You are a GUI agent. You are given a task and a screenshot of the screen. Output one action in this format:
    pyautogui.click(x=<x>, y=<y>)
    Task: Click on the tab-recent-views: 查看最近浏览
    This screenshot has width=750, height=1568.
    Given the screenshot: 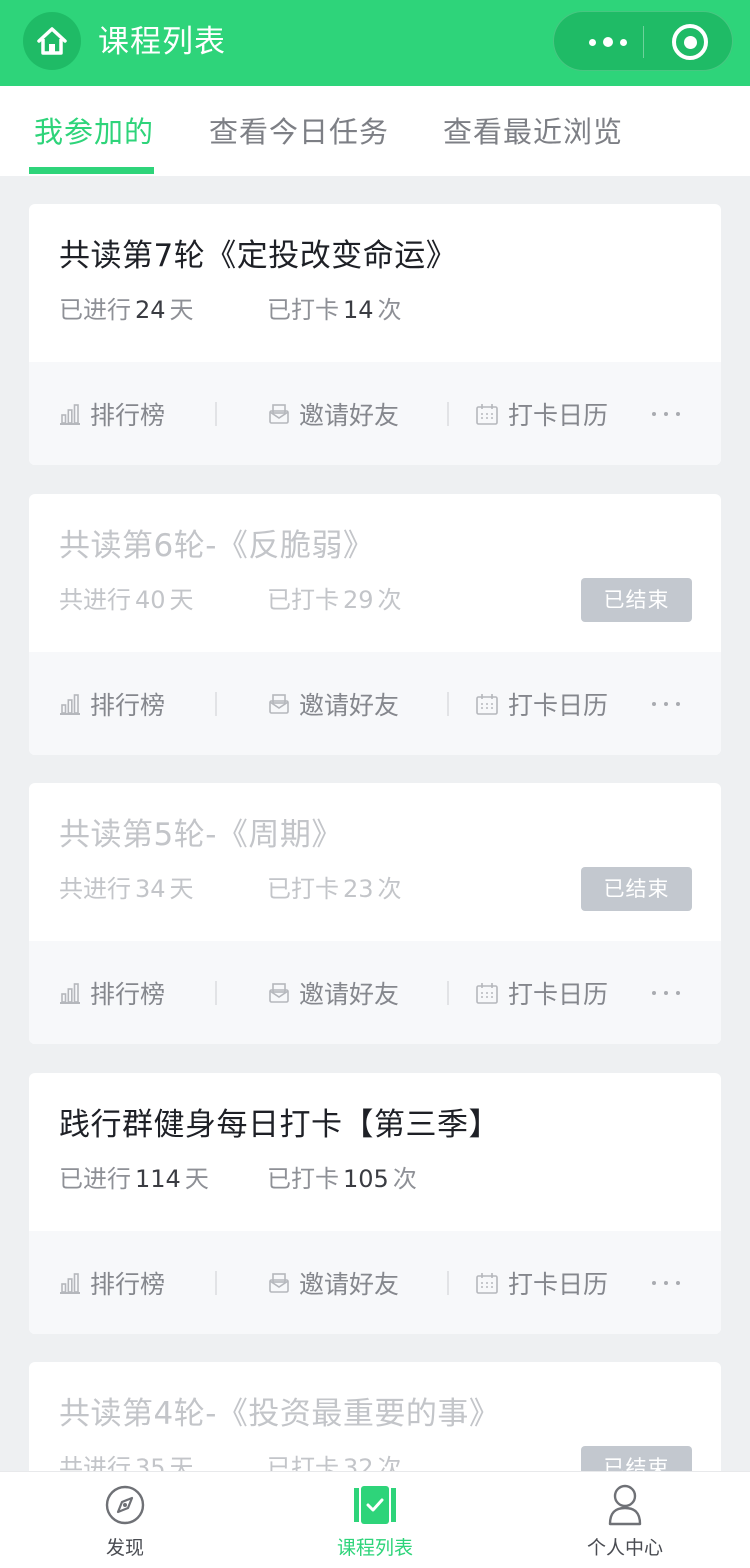 What is the action you would take?
    pyautogui.click(x=533, y=132)
    